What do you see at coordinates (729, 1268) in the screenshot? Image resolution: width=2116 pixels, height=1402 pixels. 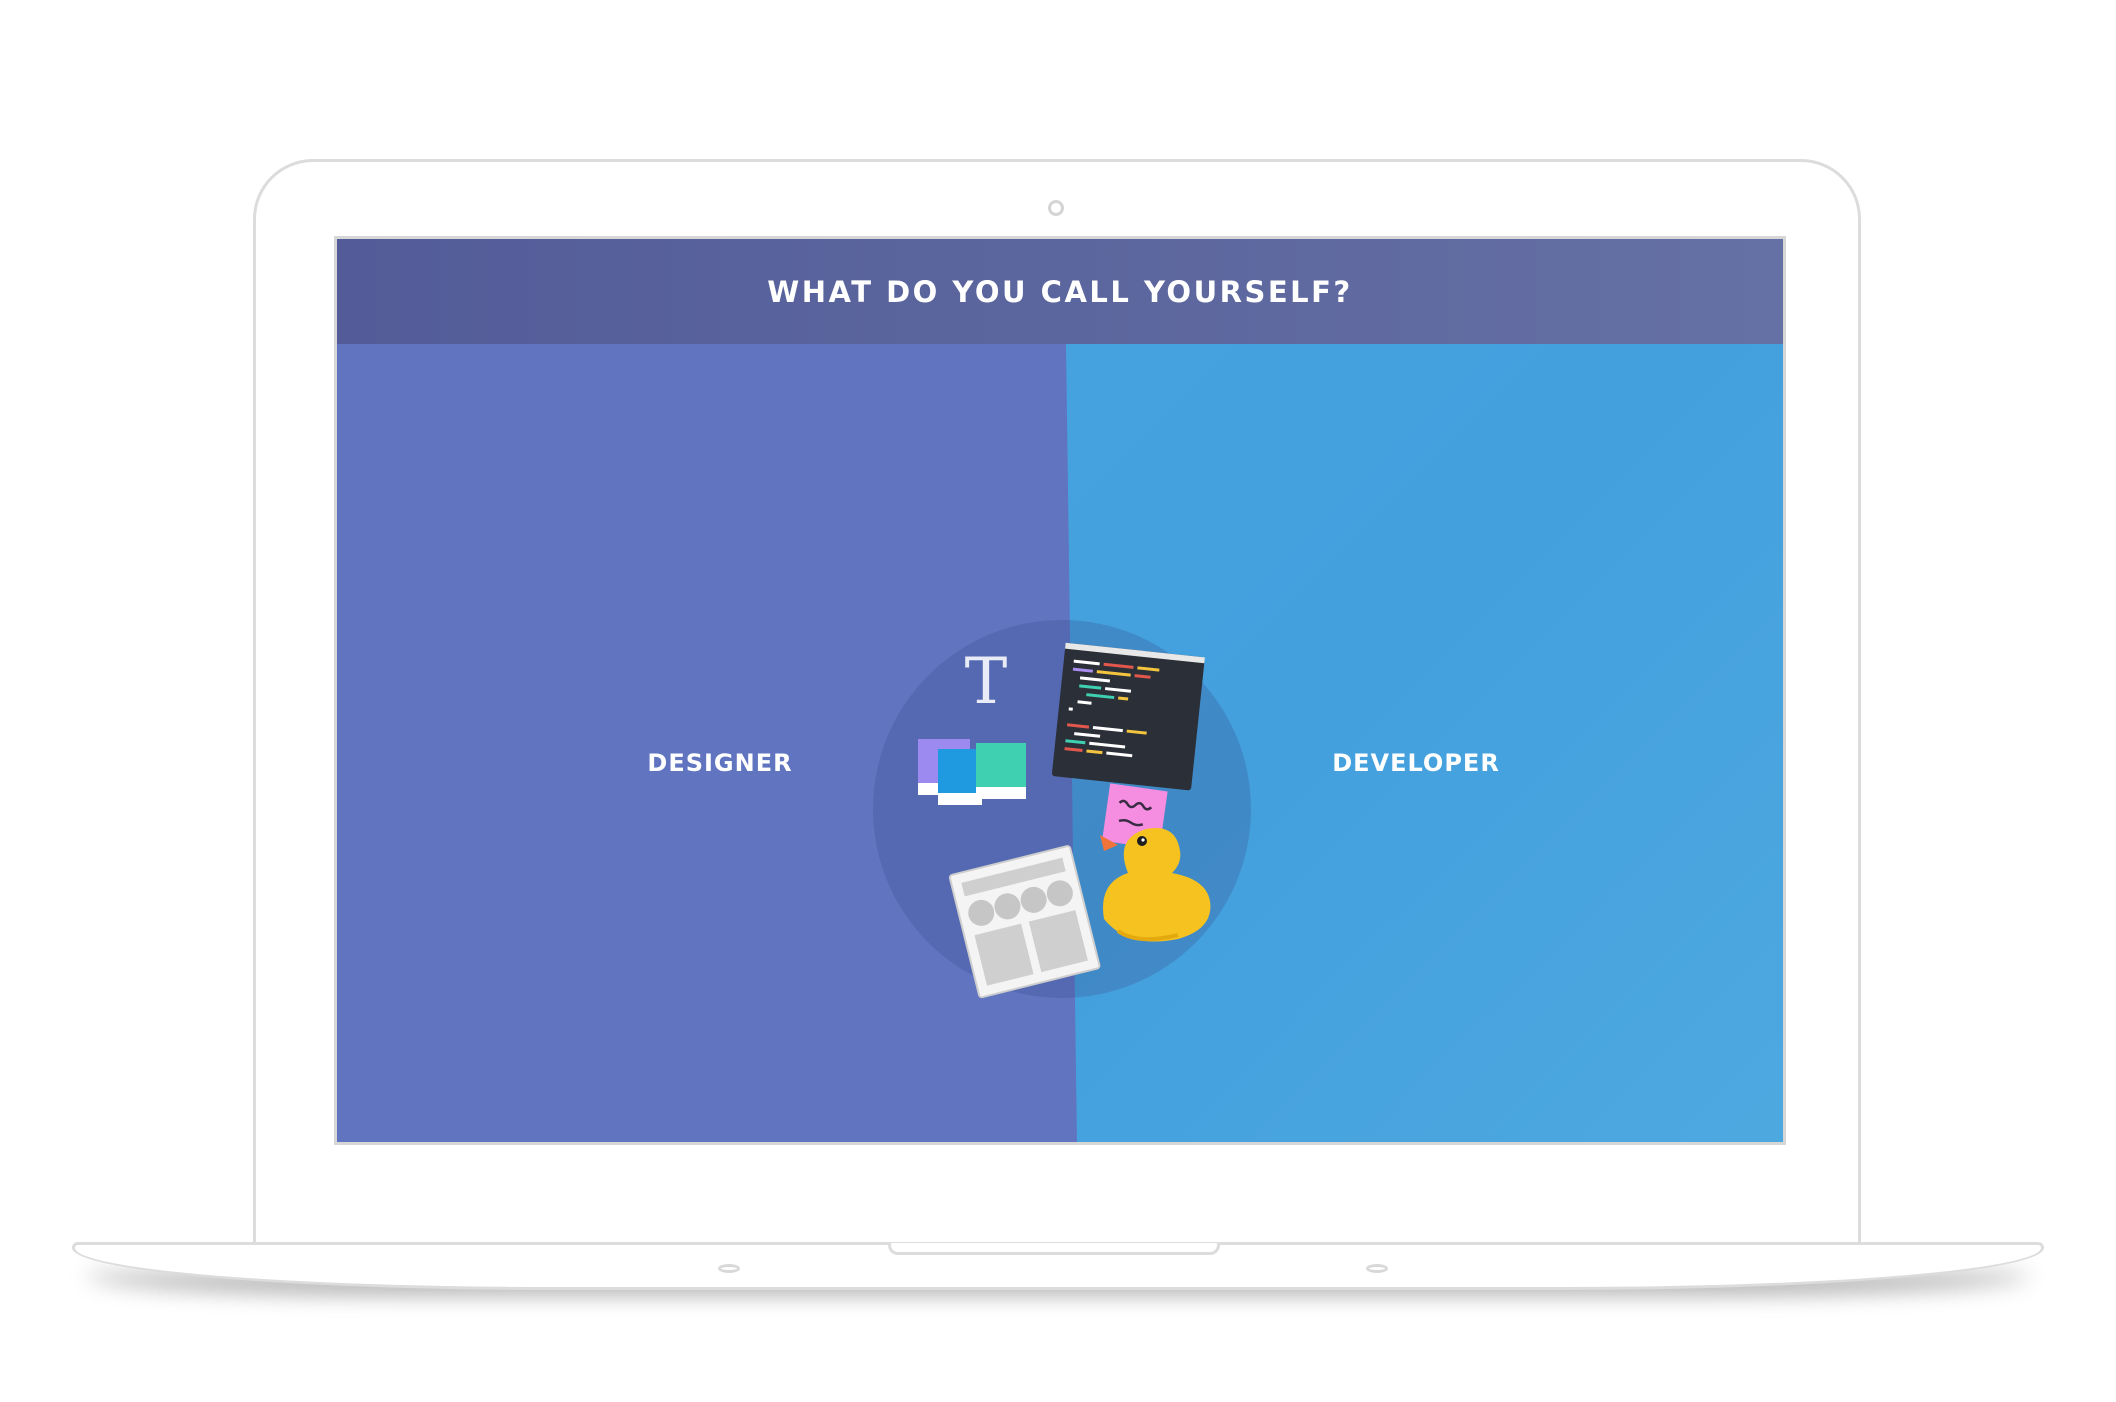 I see `laptop-foot-left` at bounding box center [729, 1268].